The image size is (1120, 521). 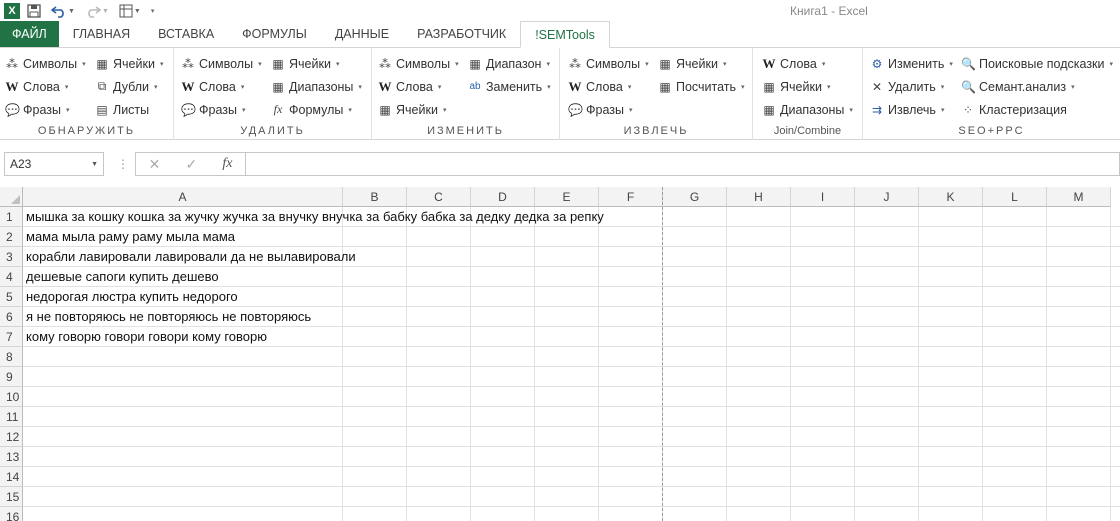 What do you see at coordinates (101, 34) in the screenshot?
I see `tab-home: ГЛАВНАЯ` at bounding box center [101, 34].